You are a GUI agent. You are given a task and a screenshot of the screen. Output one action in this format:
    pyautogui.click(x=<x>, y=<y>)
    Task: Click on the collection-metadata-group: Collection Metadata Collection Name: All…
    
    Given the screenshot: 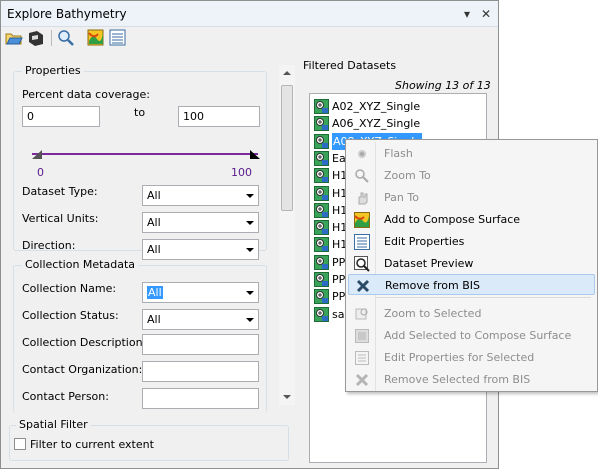 What is the action you would take?
    pyautogui.click(x=140, y=335)
    